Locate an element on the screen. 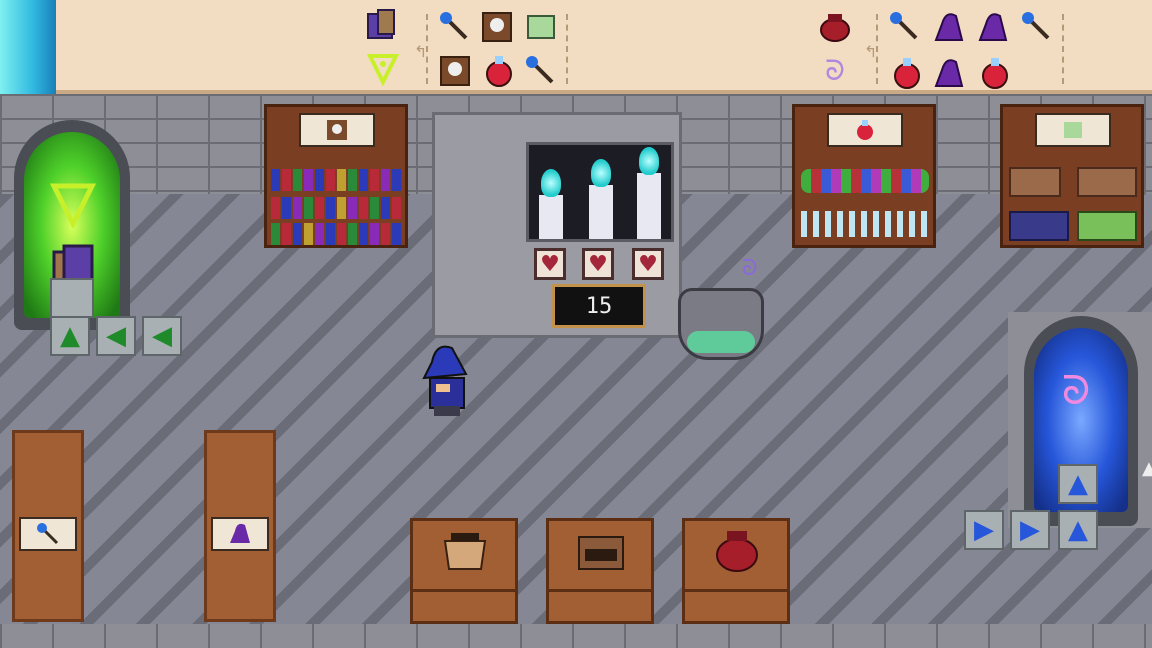  stone-wall-bottom is located at coordinates (576, 636).